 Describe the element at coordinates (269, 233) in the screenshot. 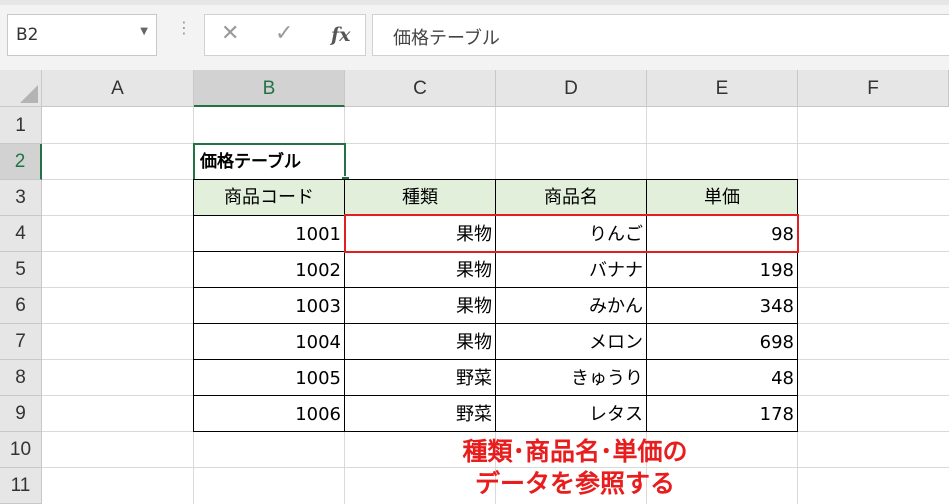

I see `table-cell: 1001` at that location.